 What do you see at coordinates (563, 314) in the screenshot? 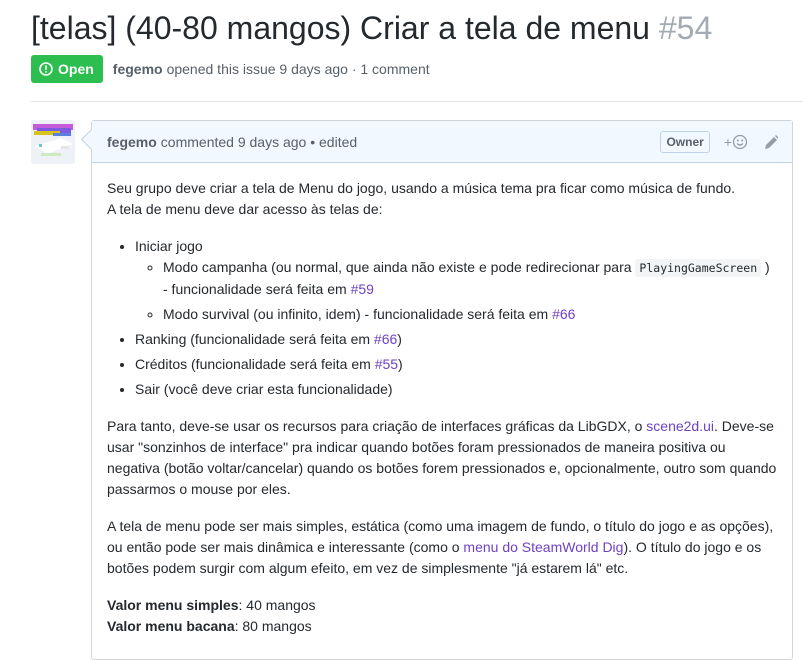
I see `issue-link-66: #66` at bounding box center [563, 314].